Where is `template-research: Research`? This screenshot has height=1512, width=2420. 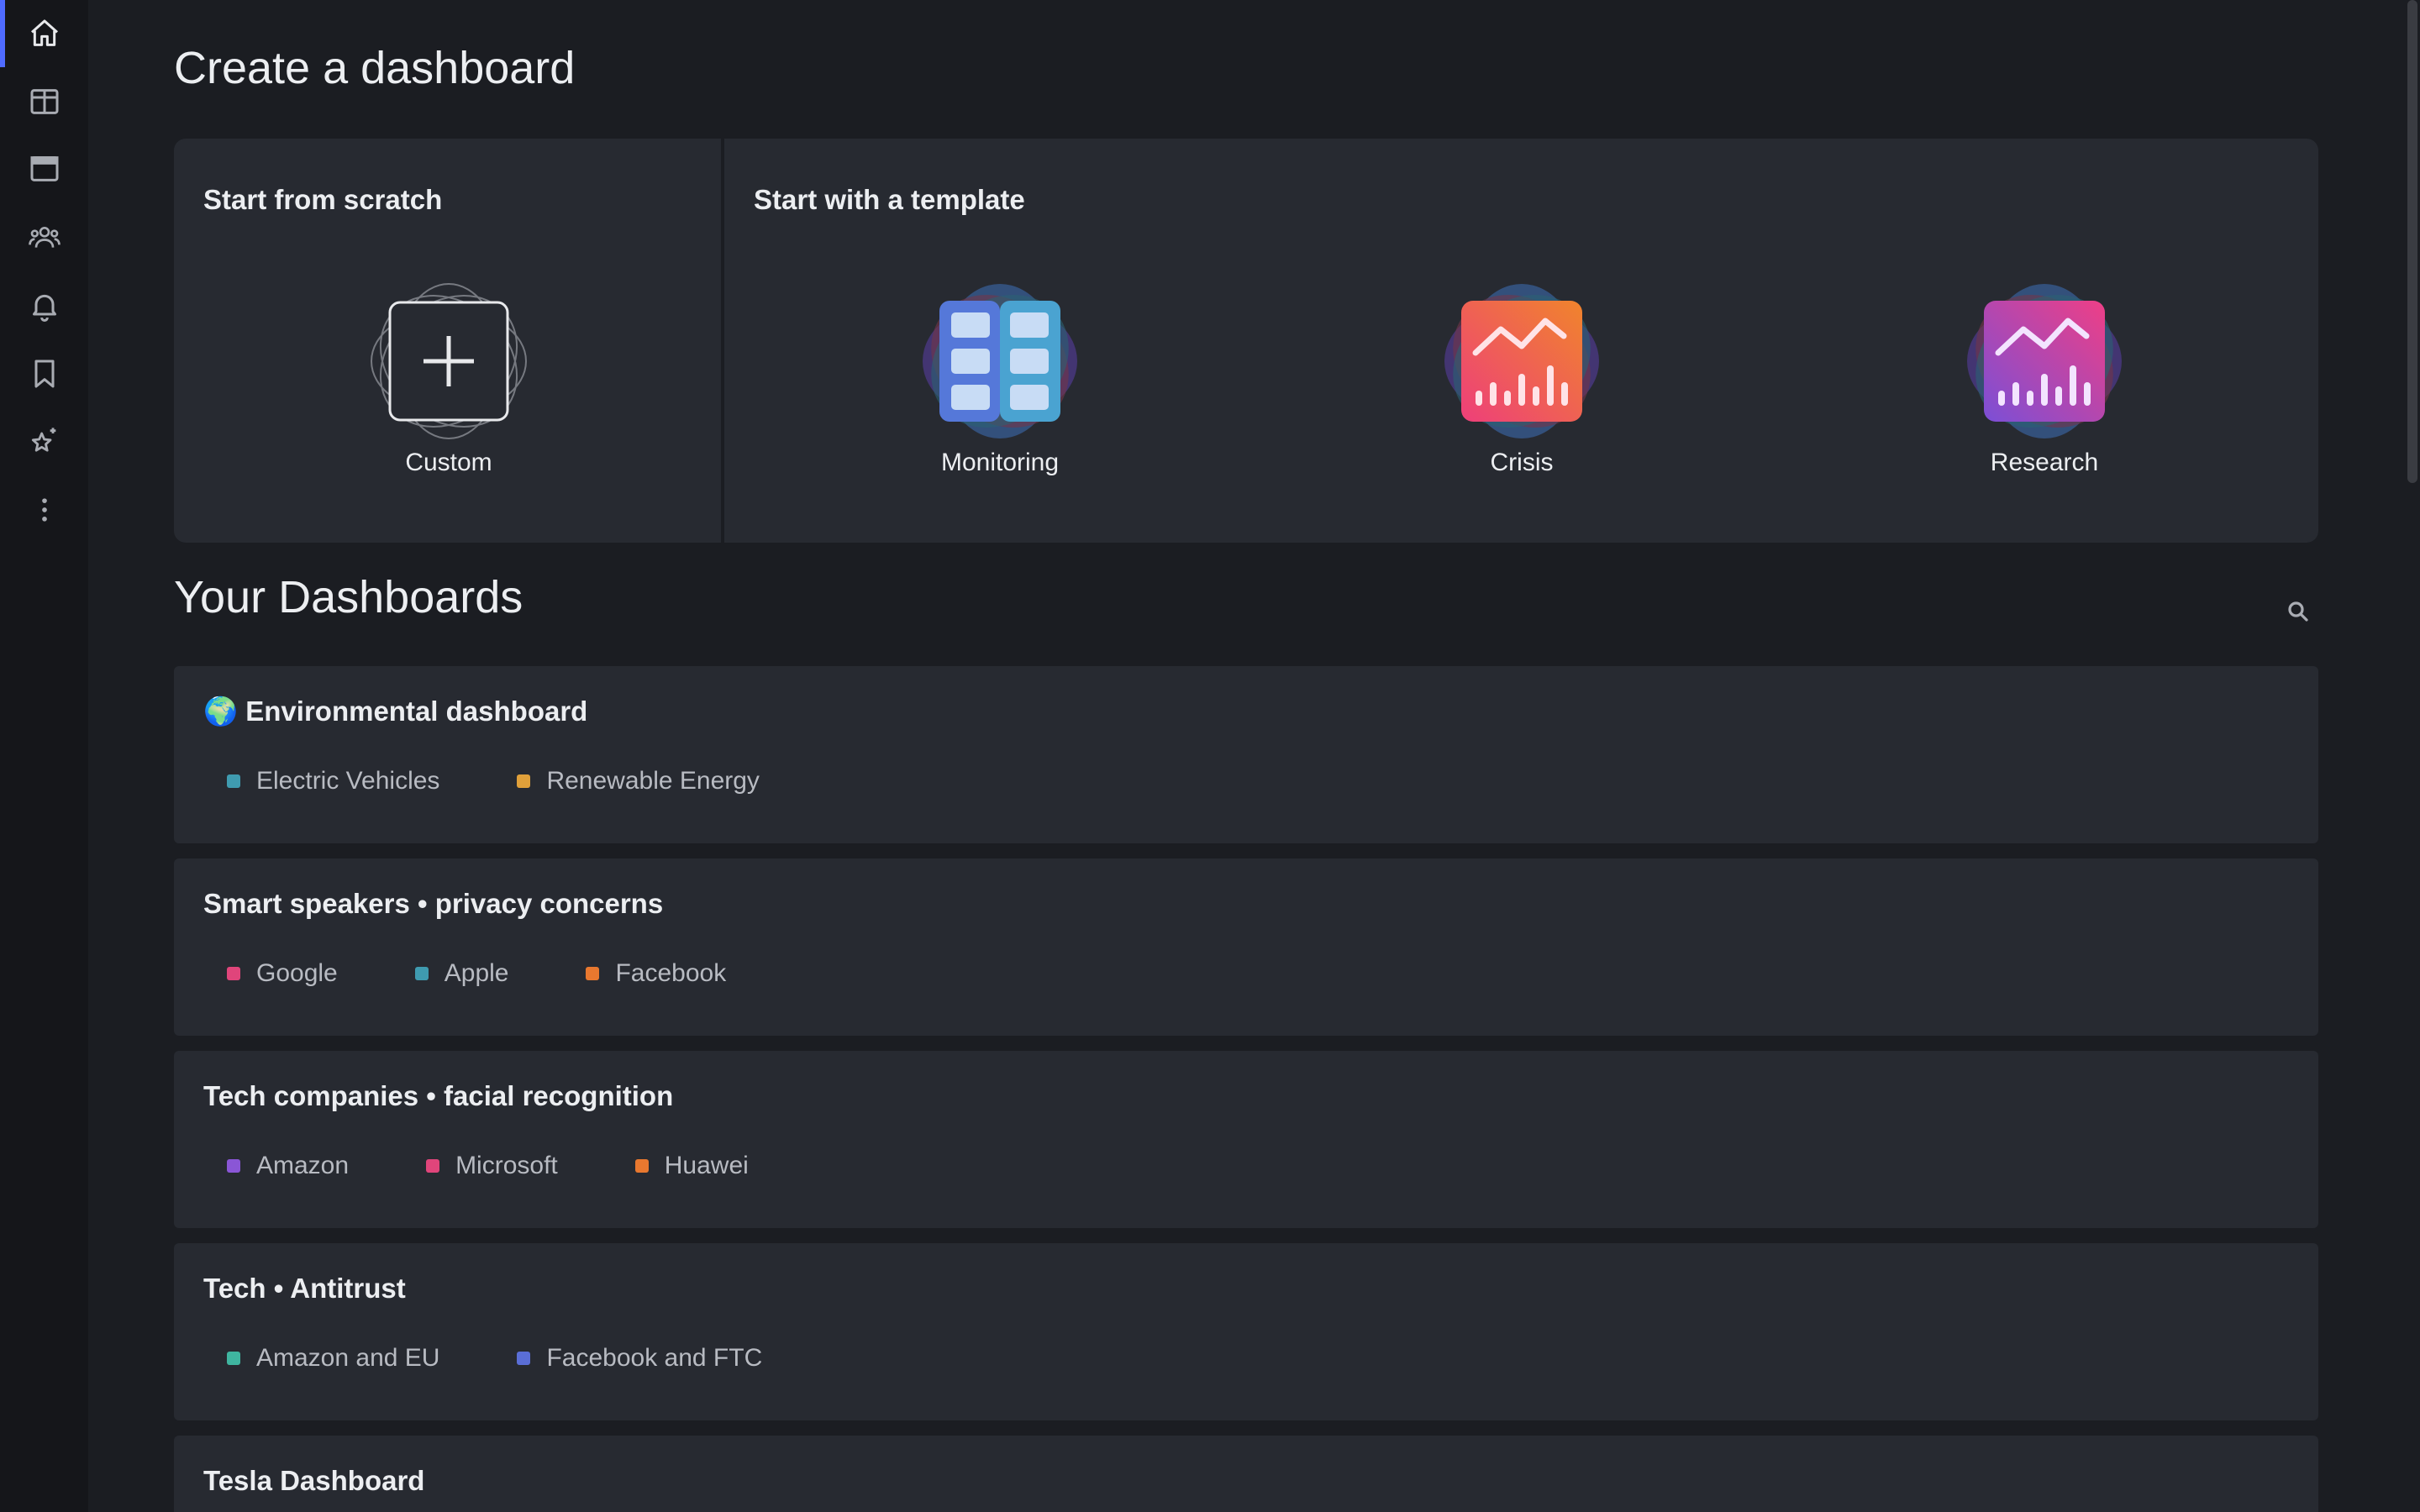 template-research: Research is located at coordinates (2044, 377).